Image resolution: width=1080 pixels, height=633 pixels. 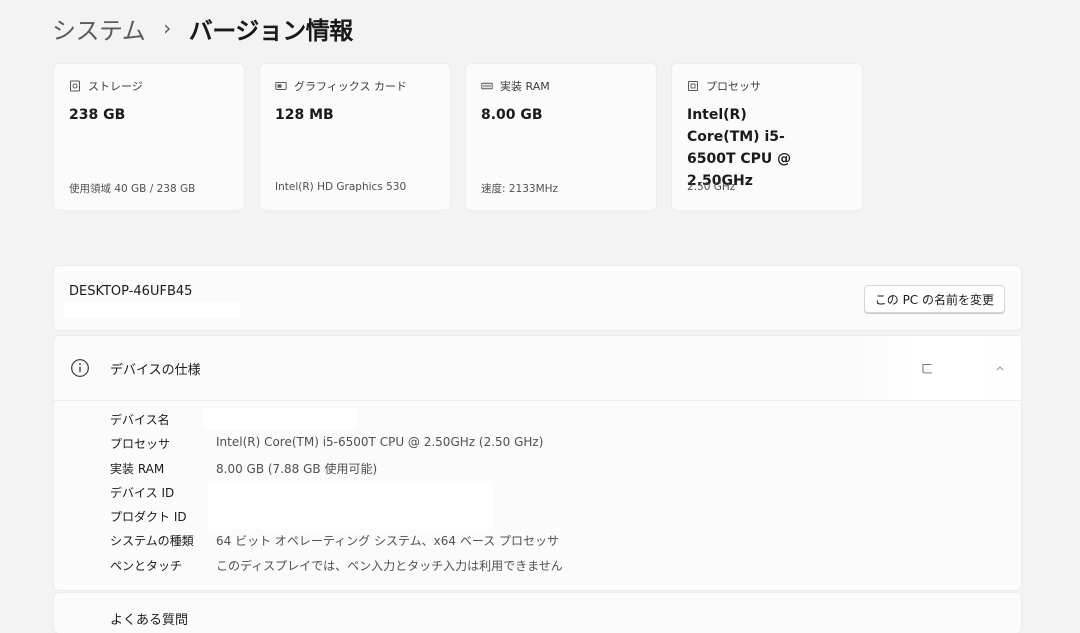 I want to click on storage-icon, so click(x=75, y=86).